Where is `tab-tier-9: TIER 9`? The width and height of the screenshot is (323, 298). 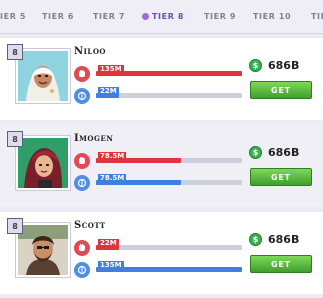 tab-tier-9: TIER 9 is located at coordinates (220, 16).